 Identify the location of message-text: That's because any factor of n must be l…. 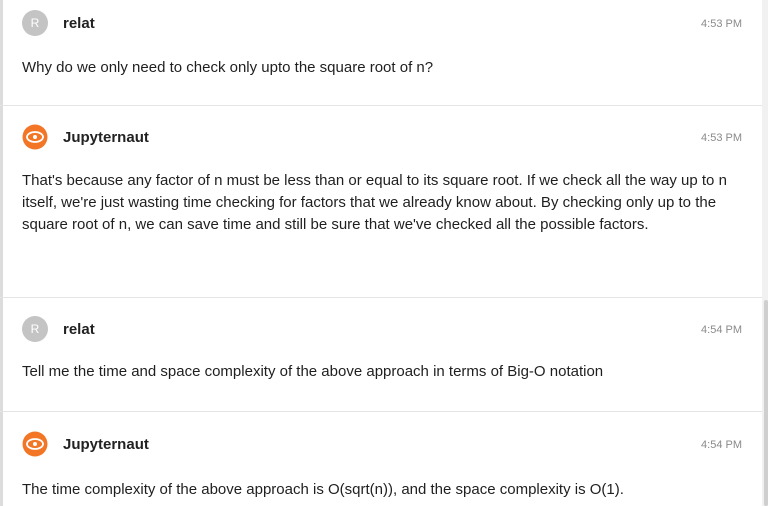
(374, 202).